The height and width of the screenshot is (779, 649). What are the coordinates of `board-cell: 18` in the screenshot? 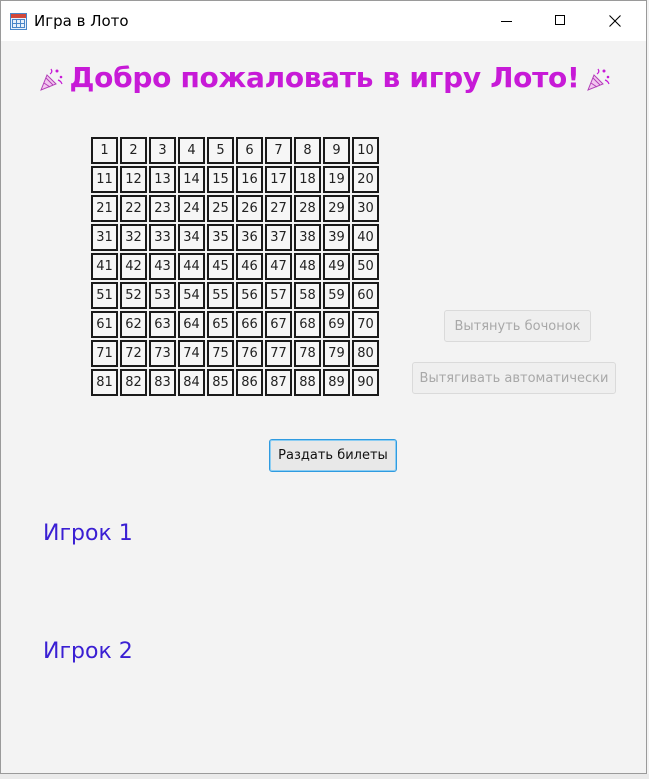 It's located at (307, 179).